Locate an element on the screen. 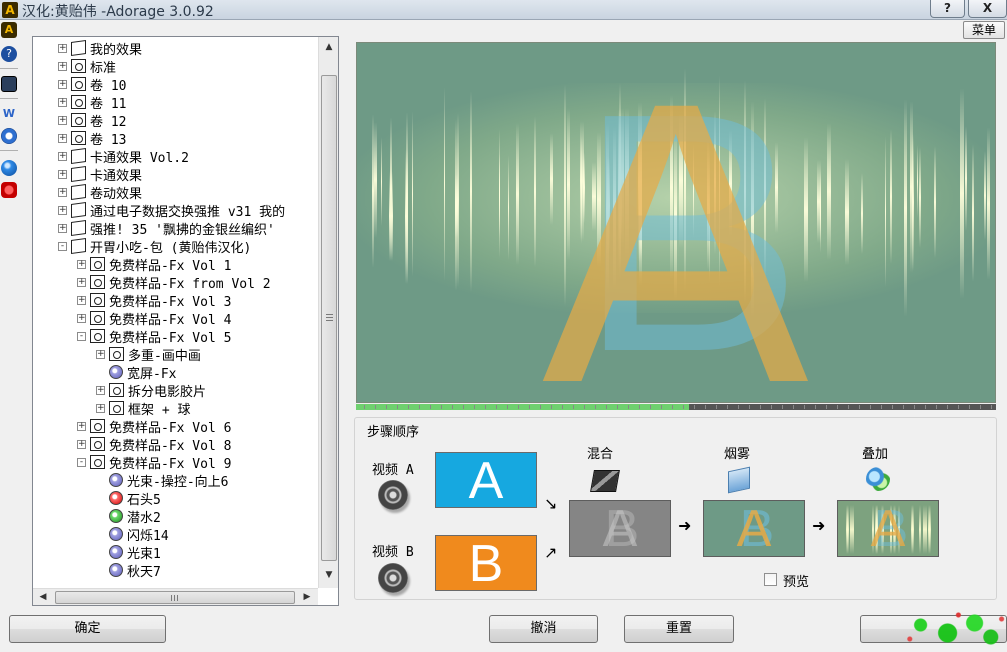 This screenshot has width=1007, height=652. mix-stage-thumbnail: B A is located at coordinates (620, 528).